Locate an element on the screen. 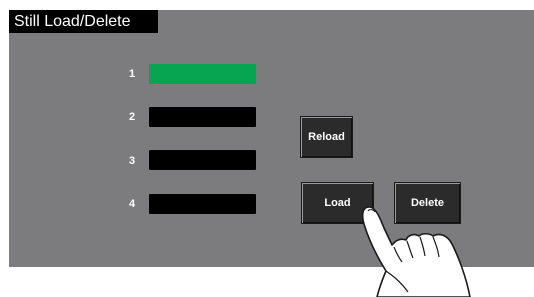 The image size is (534, 297). slot-number-1: 1 is located at coordinates (132, 74).